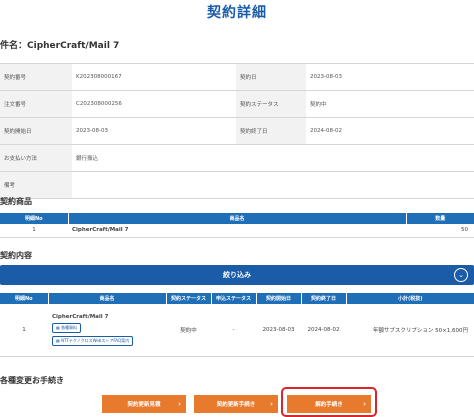 Image resolution: width=474 pixels, height=417 pixels. Describe the element at coordinates (237, 158) in the screenshot. I see `info-row: お支払い方法 銀行振込` at that location.